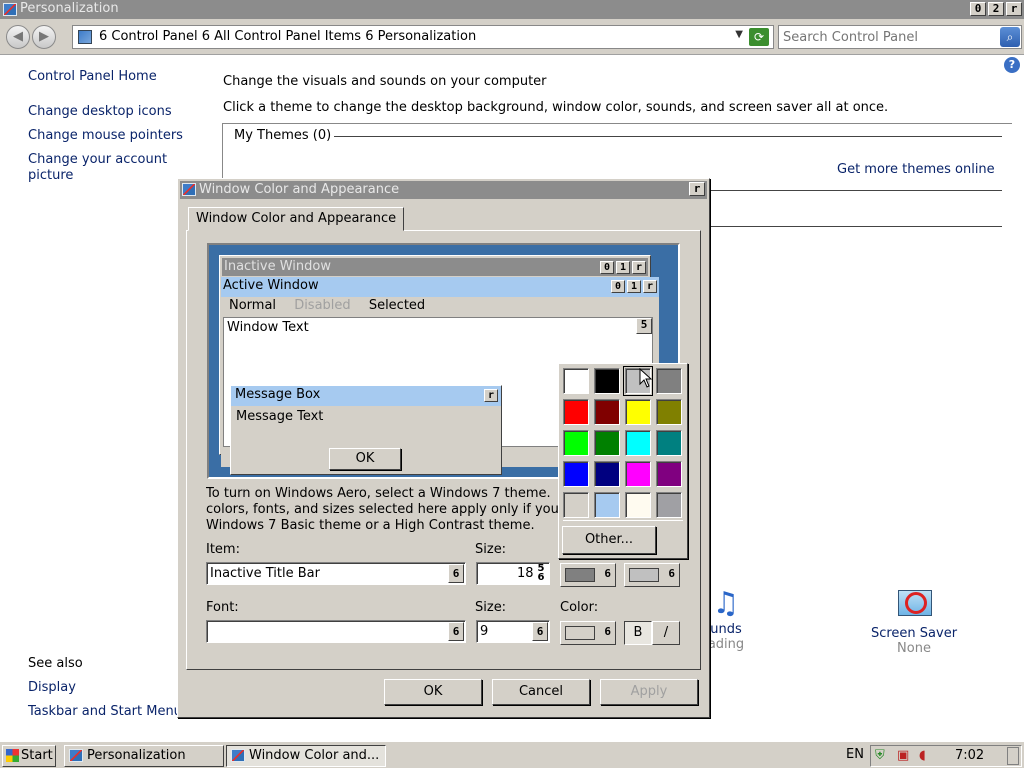 The width and height of the screenshot is (1024, 768). What do you see at coordinates (607, 631) in the screenshot?
I see `font-color-dropdown-icon: 6` at bounding box center [607, 631].